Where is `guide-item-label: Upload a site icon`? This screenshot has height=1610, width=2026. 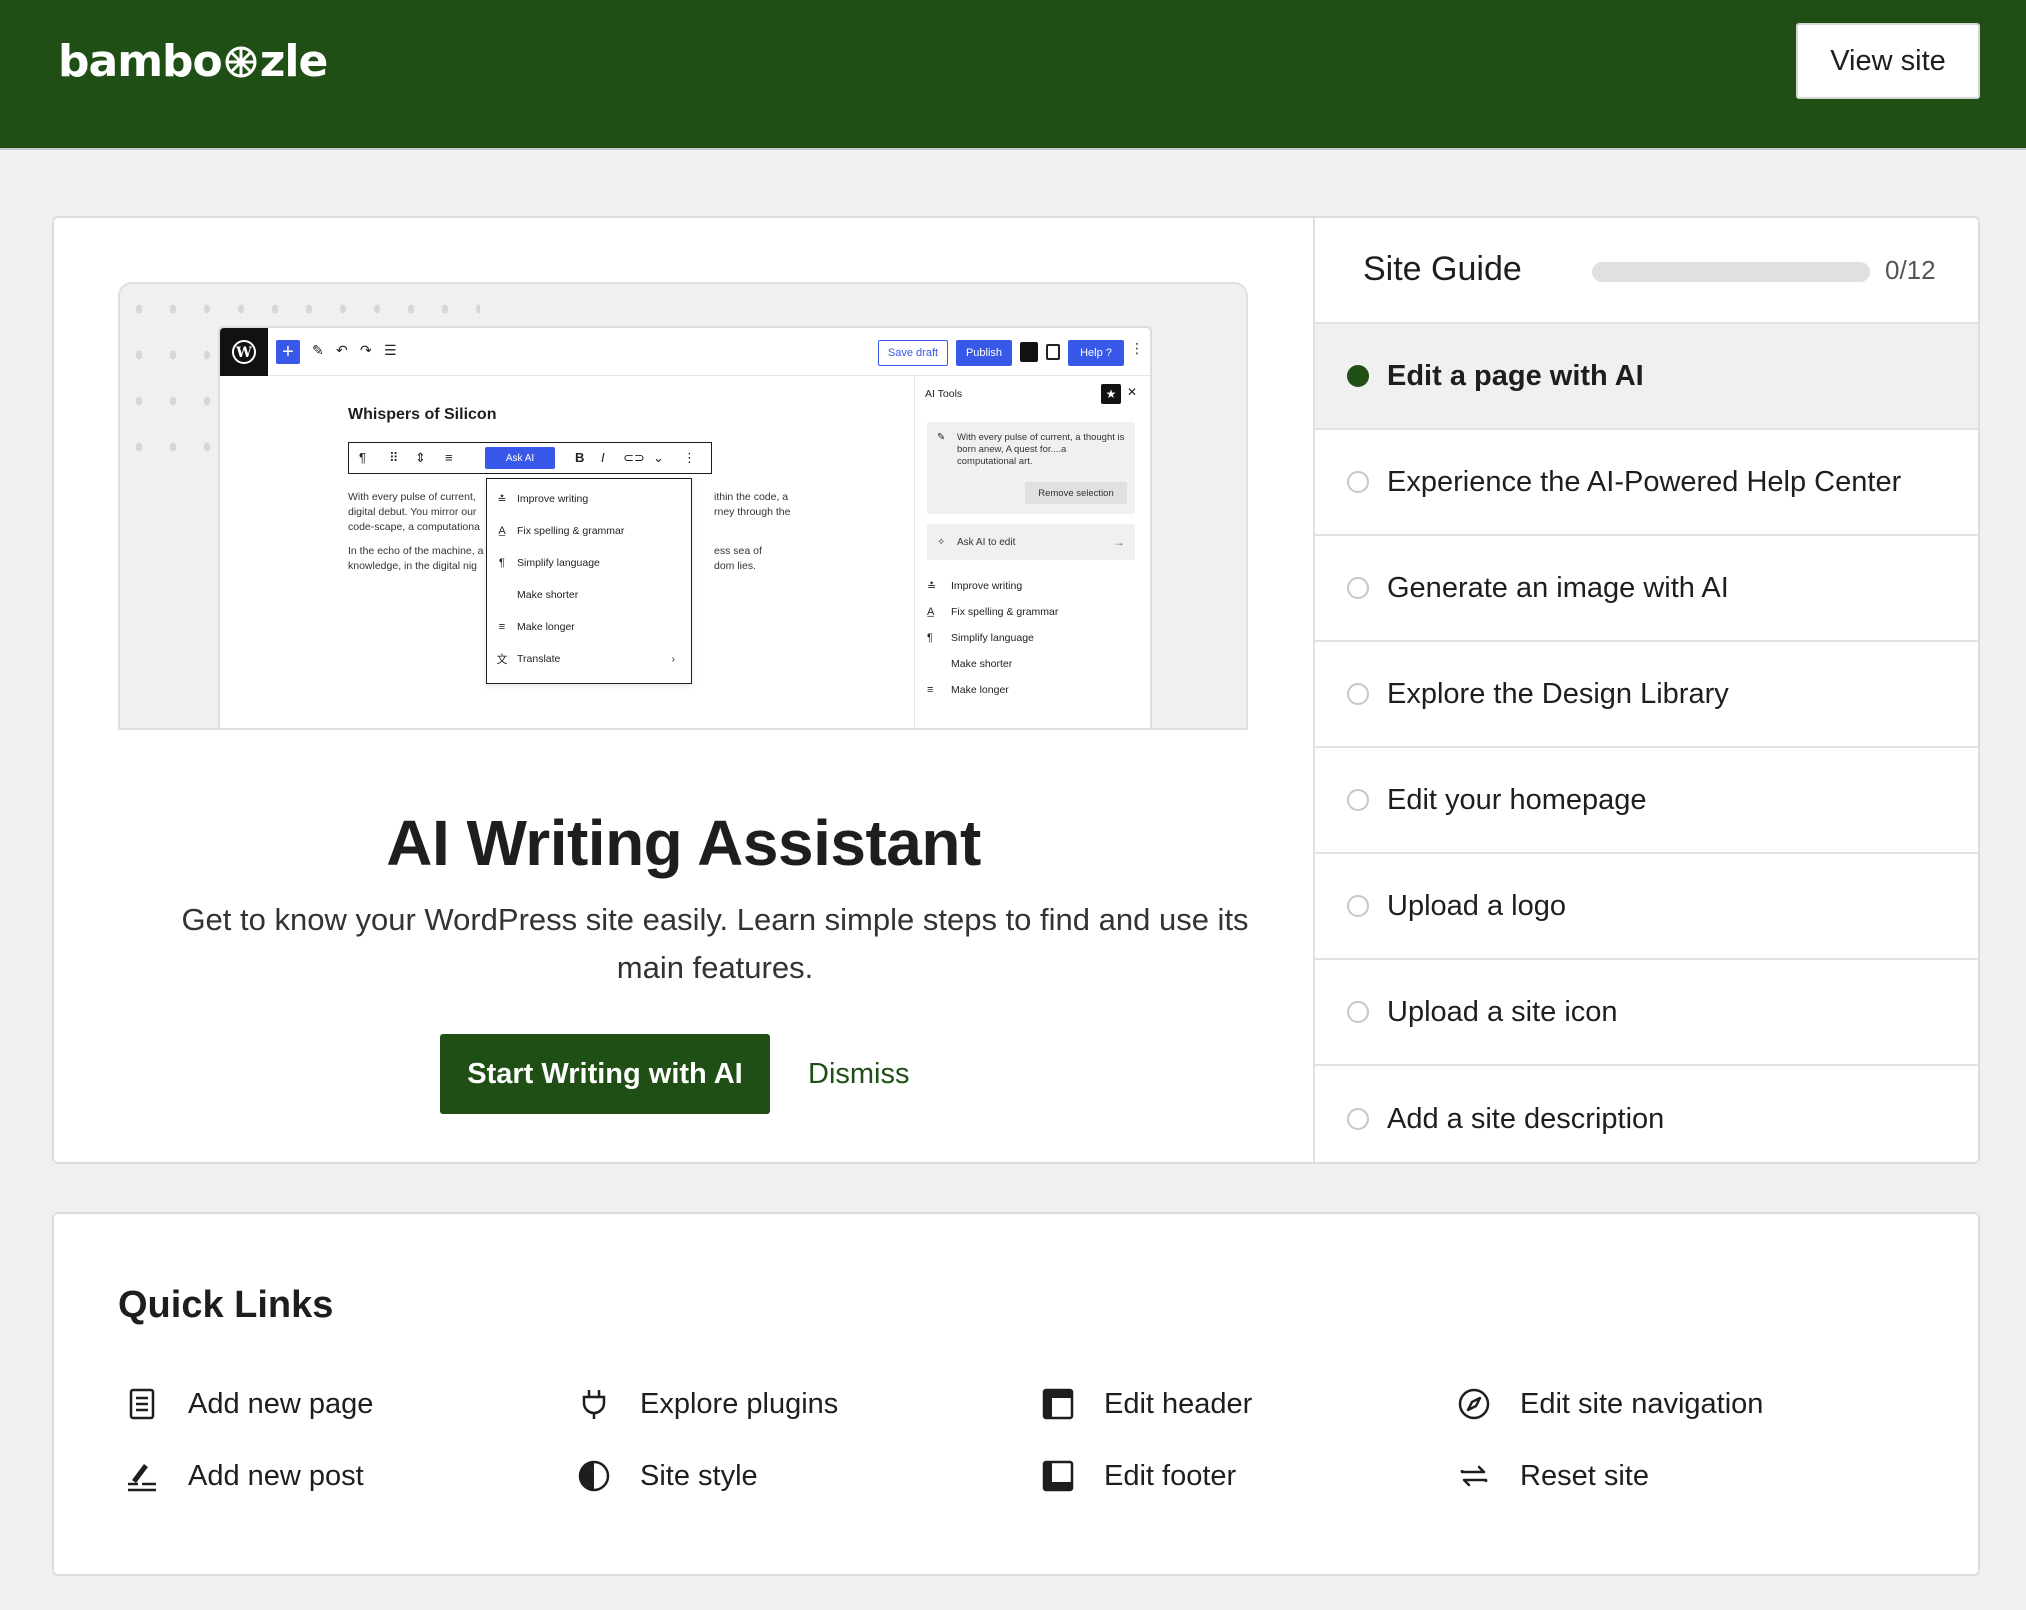
guide-item-label: Upload a site icon is located at coordinates (1502, 1011).